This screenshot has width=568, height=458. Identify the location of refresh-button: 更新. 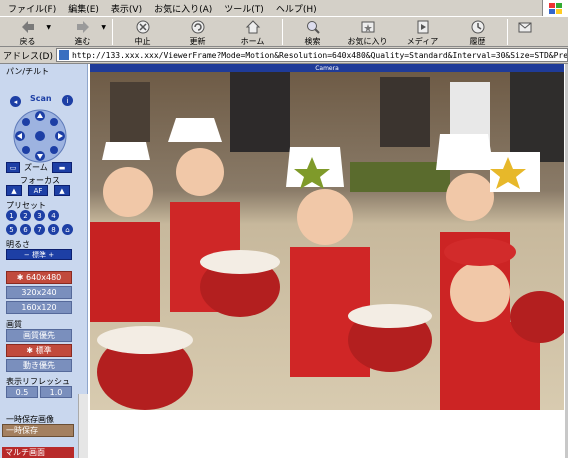
(197, 32).